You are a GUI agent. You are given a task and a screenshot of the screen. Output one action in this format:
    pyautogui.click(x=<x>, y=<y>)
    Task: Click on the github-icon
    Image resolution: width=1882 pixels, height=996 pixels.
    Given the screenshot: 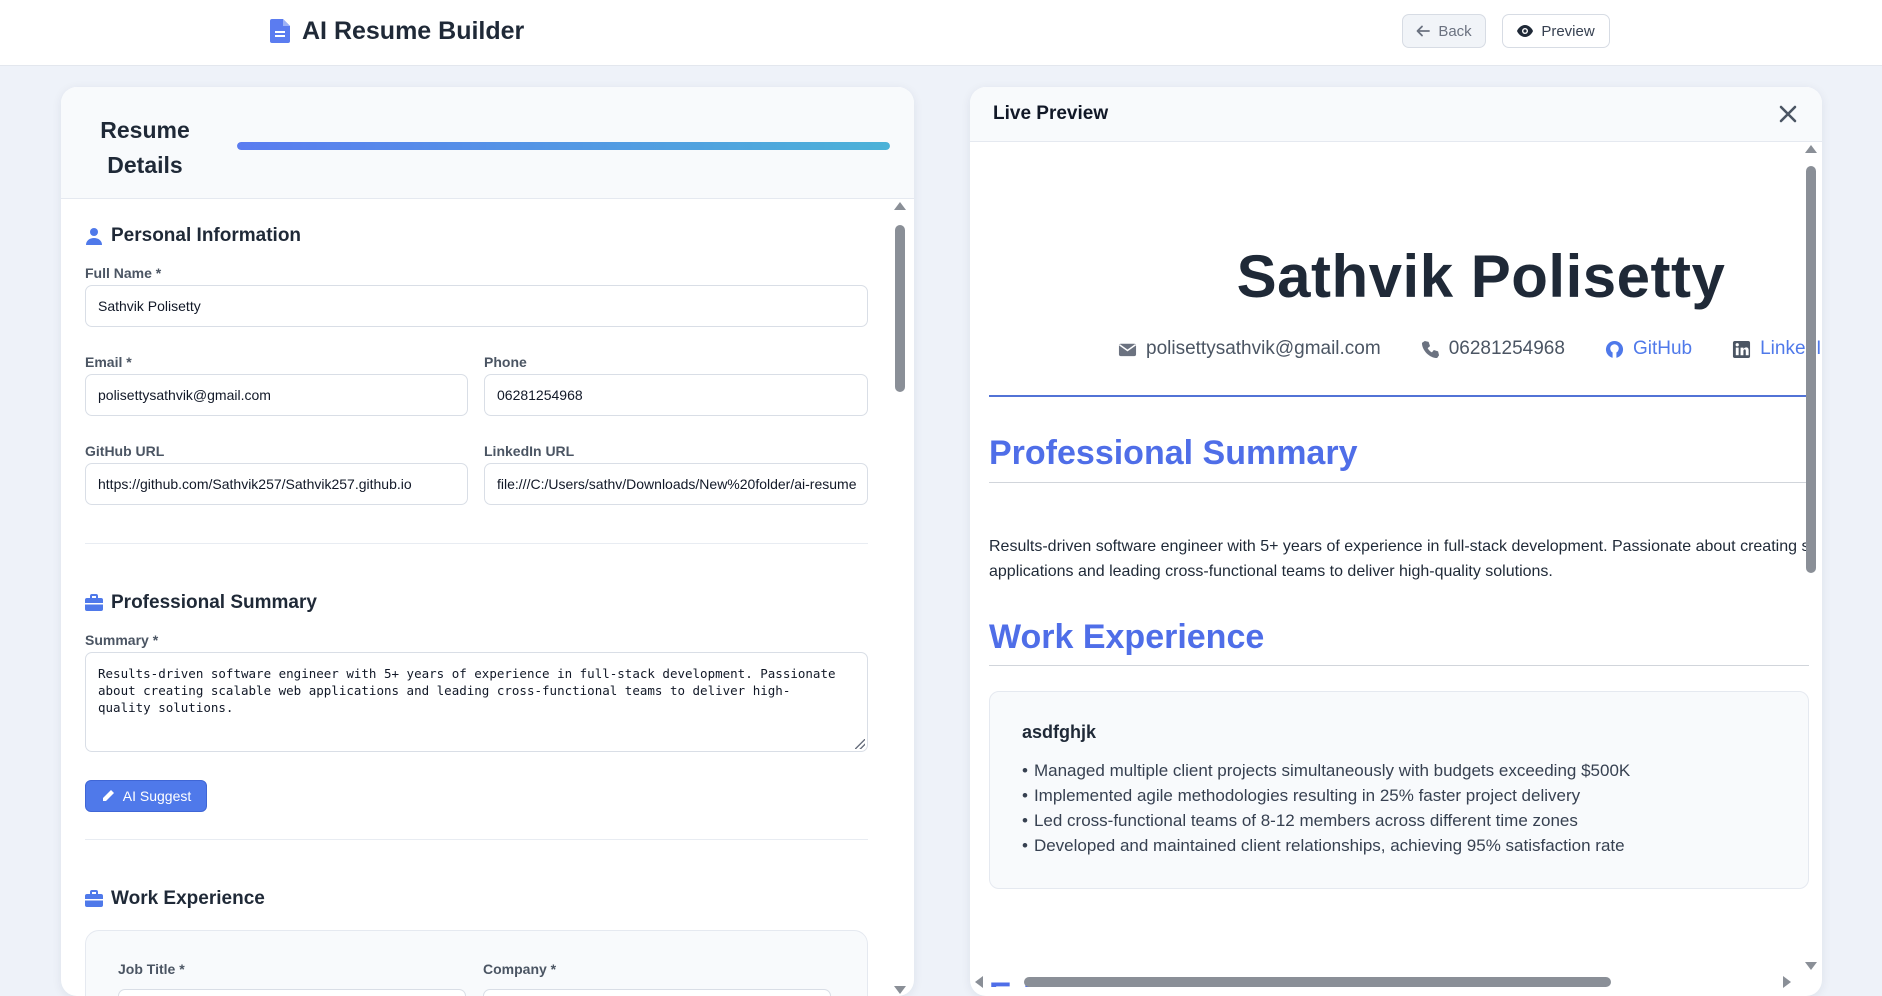 What is the action you would take?
    pyautogui.click(x=1614, y=349)
    